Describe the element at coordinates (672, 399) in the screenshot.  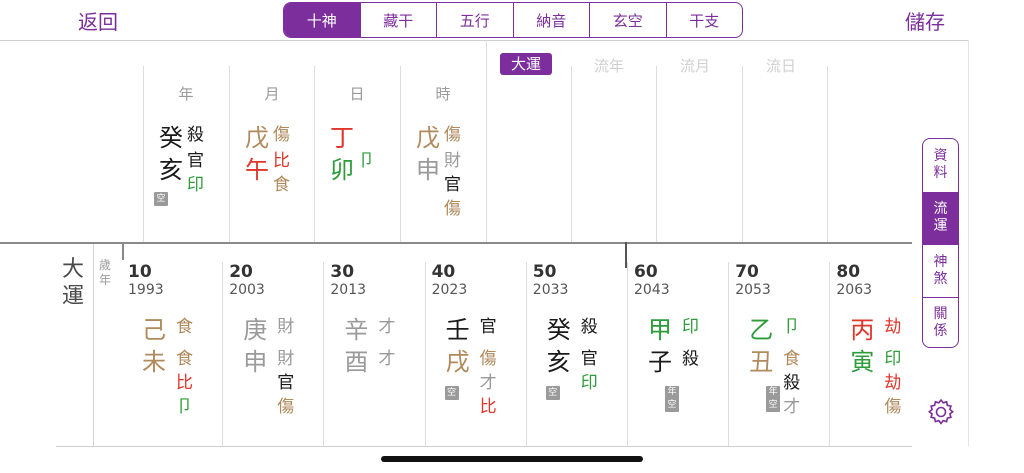
I see `year-kong-badge: 年空` at that location.